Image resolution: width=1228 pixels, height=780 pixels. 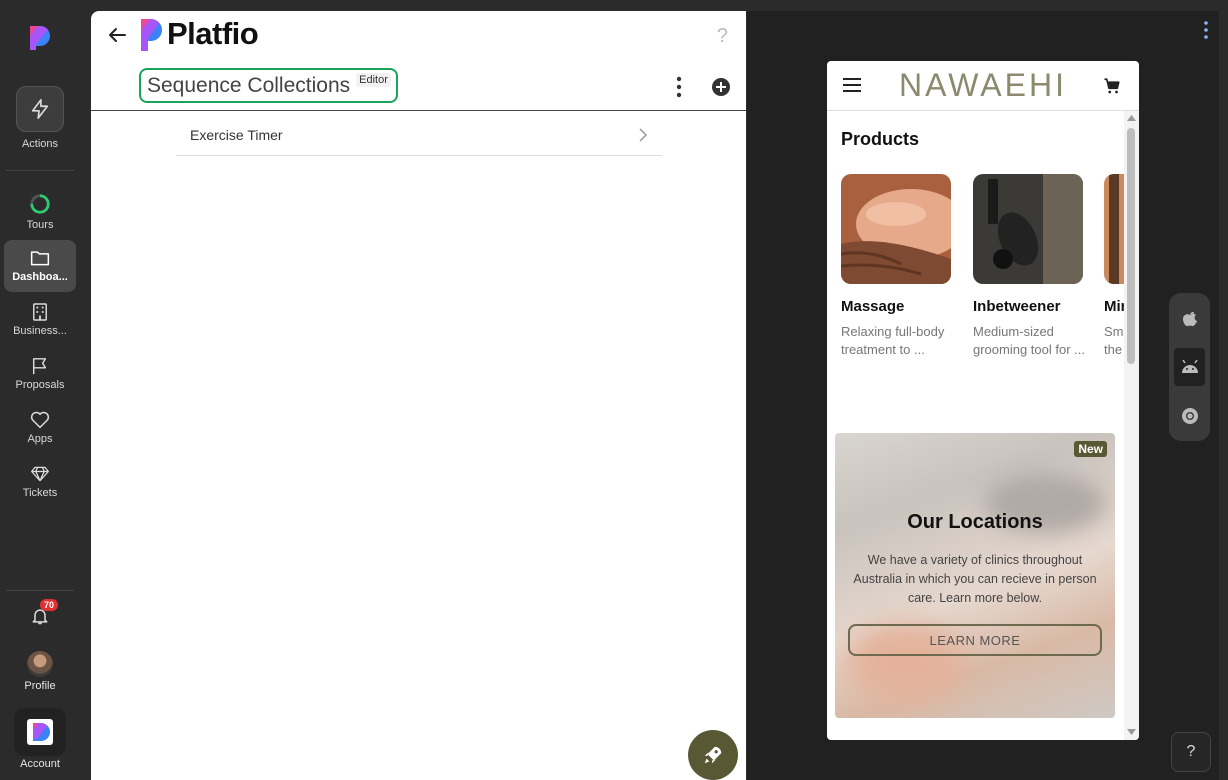 I want to click on sidebar-item-apps: Apps, so click(x=40, y=428).